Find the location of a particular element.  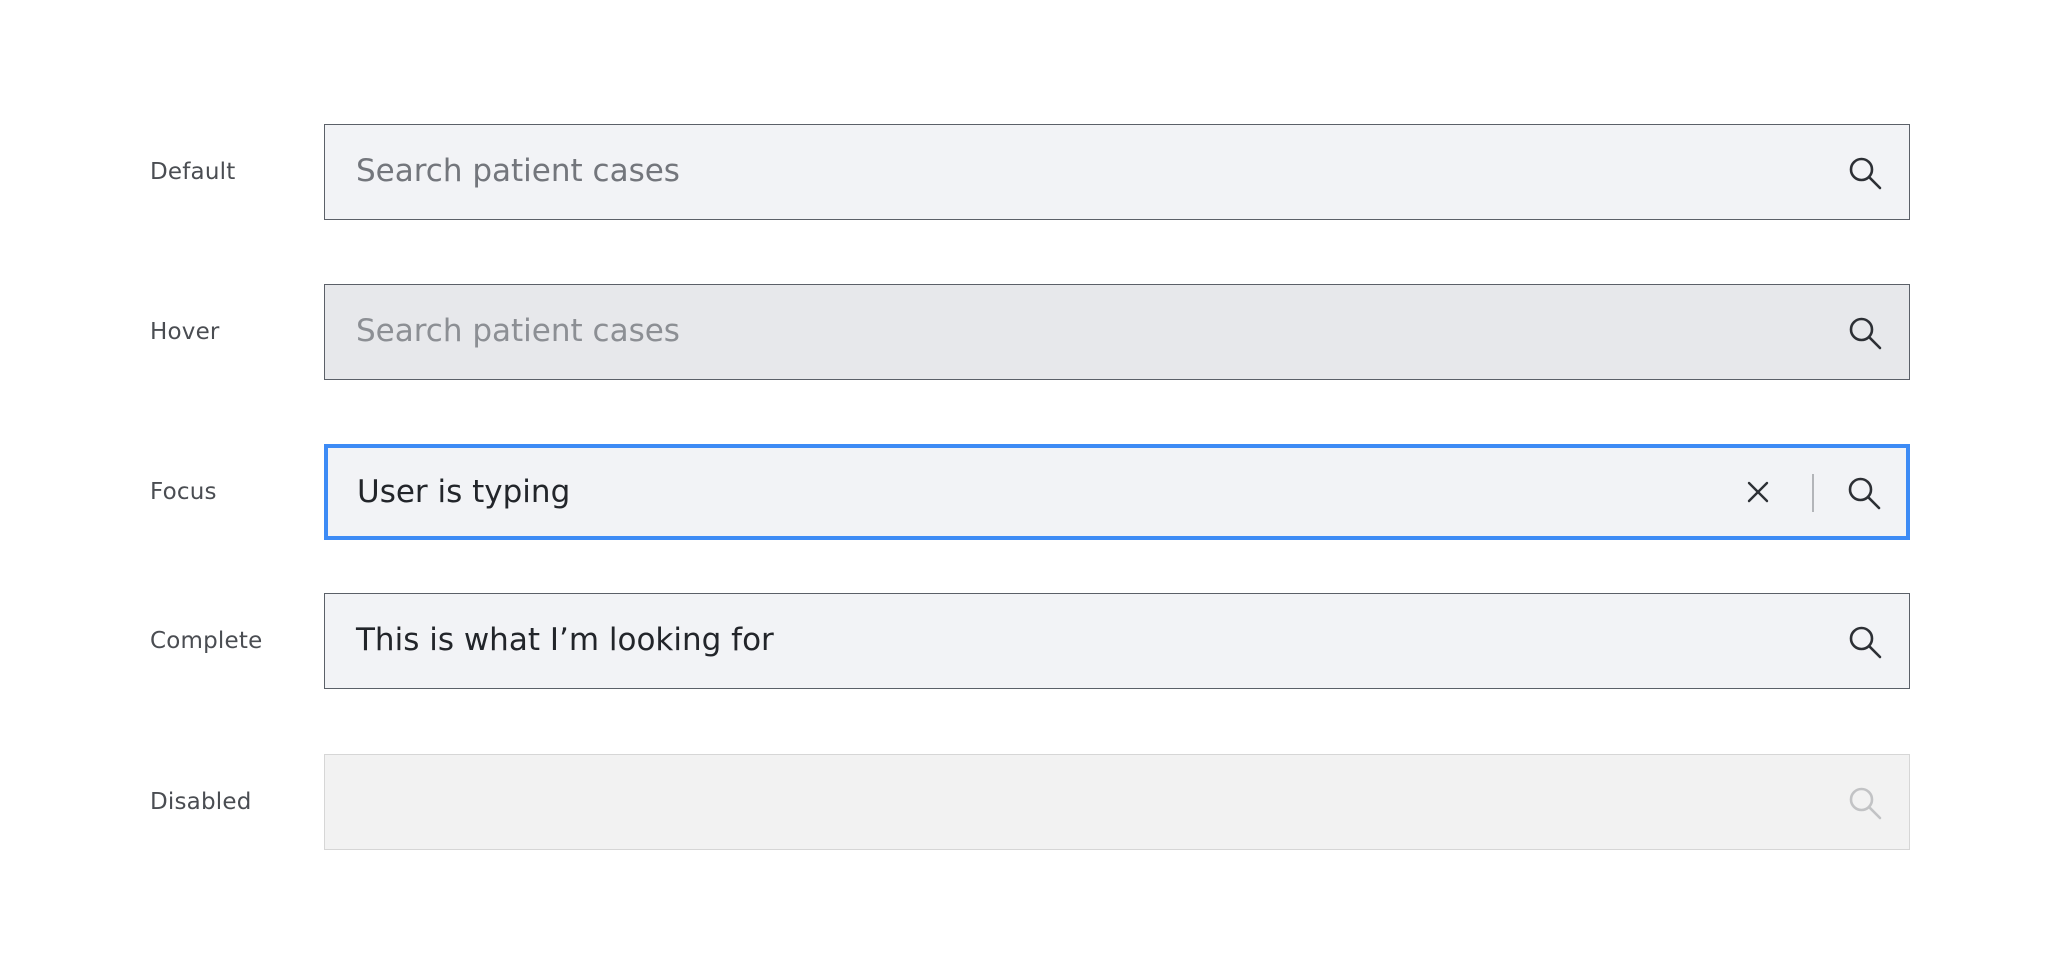

search-state-complete: Complete This is what I’m looking for is located at coordinates (1024, 641).